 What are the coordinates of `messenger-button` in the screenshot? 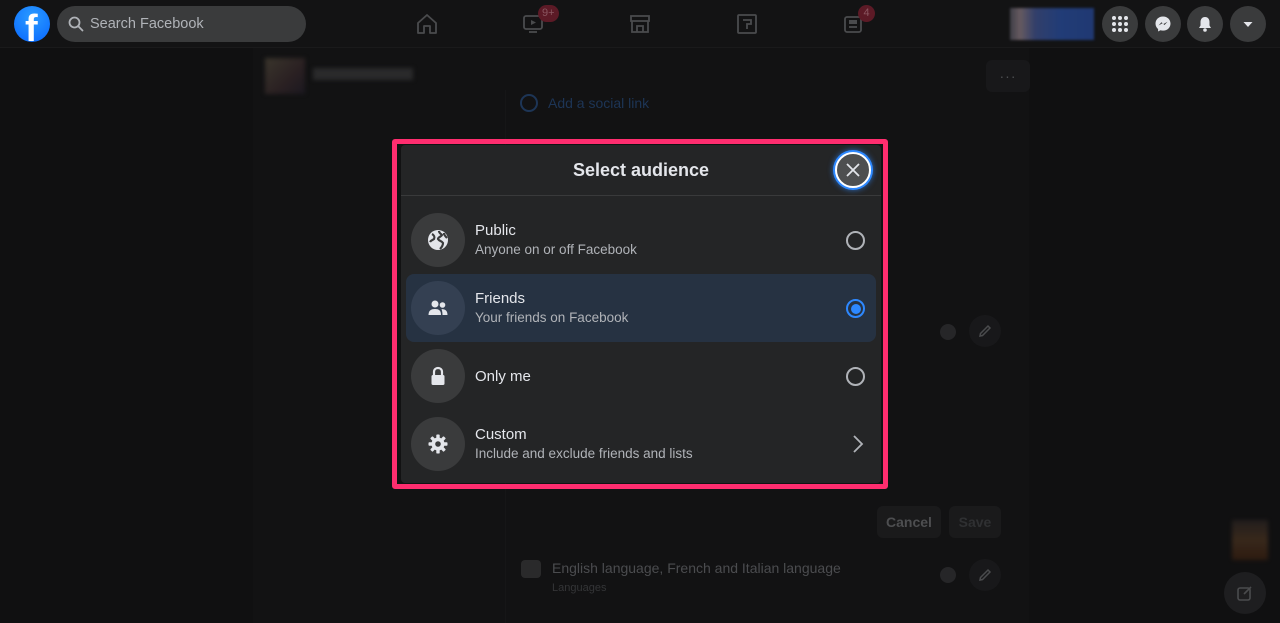 It's located at (1163, 24).